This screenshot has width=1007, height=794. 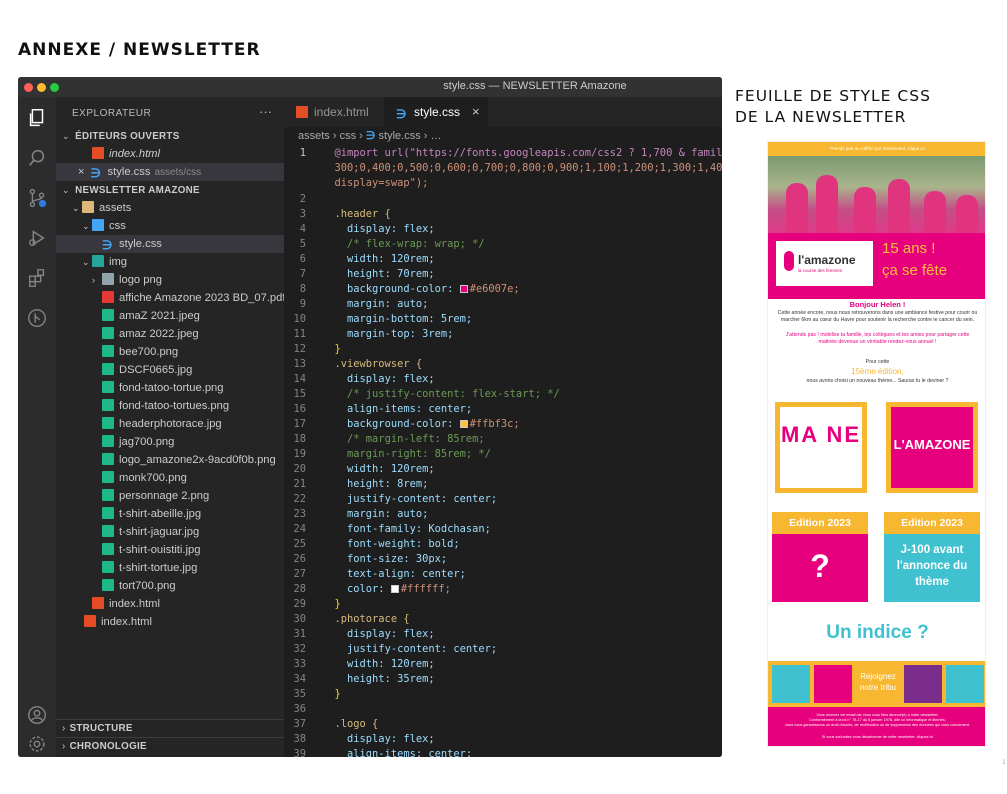 What do you see at coordinates (112, 113) in the screenshot?
I see `explorer-header: EXPLORATEUR` at bounding box center [112, 113].